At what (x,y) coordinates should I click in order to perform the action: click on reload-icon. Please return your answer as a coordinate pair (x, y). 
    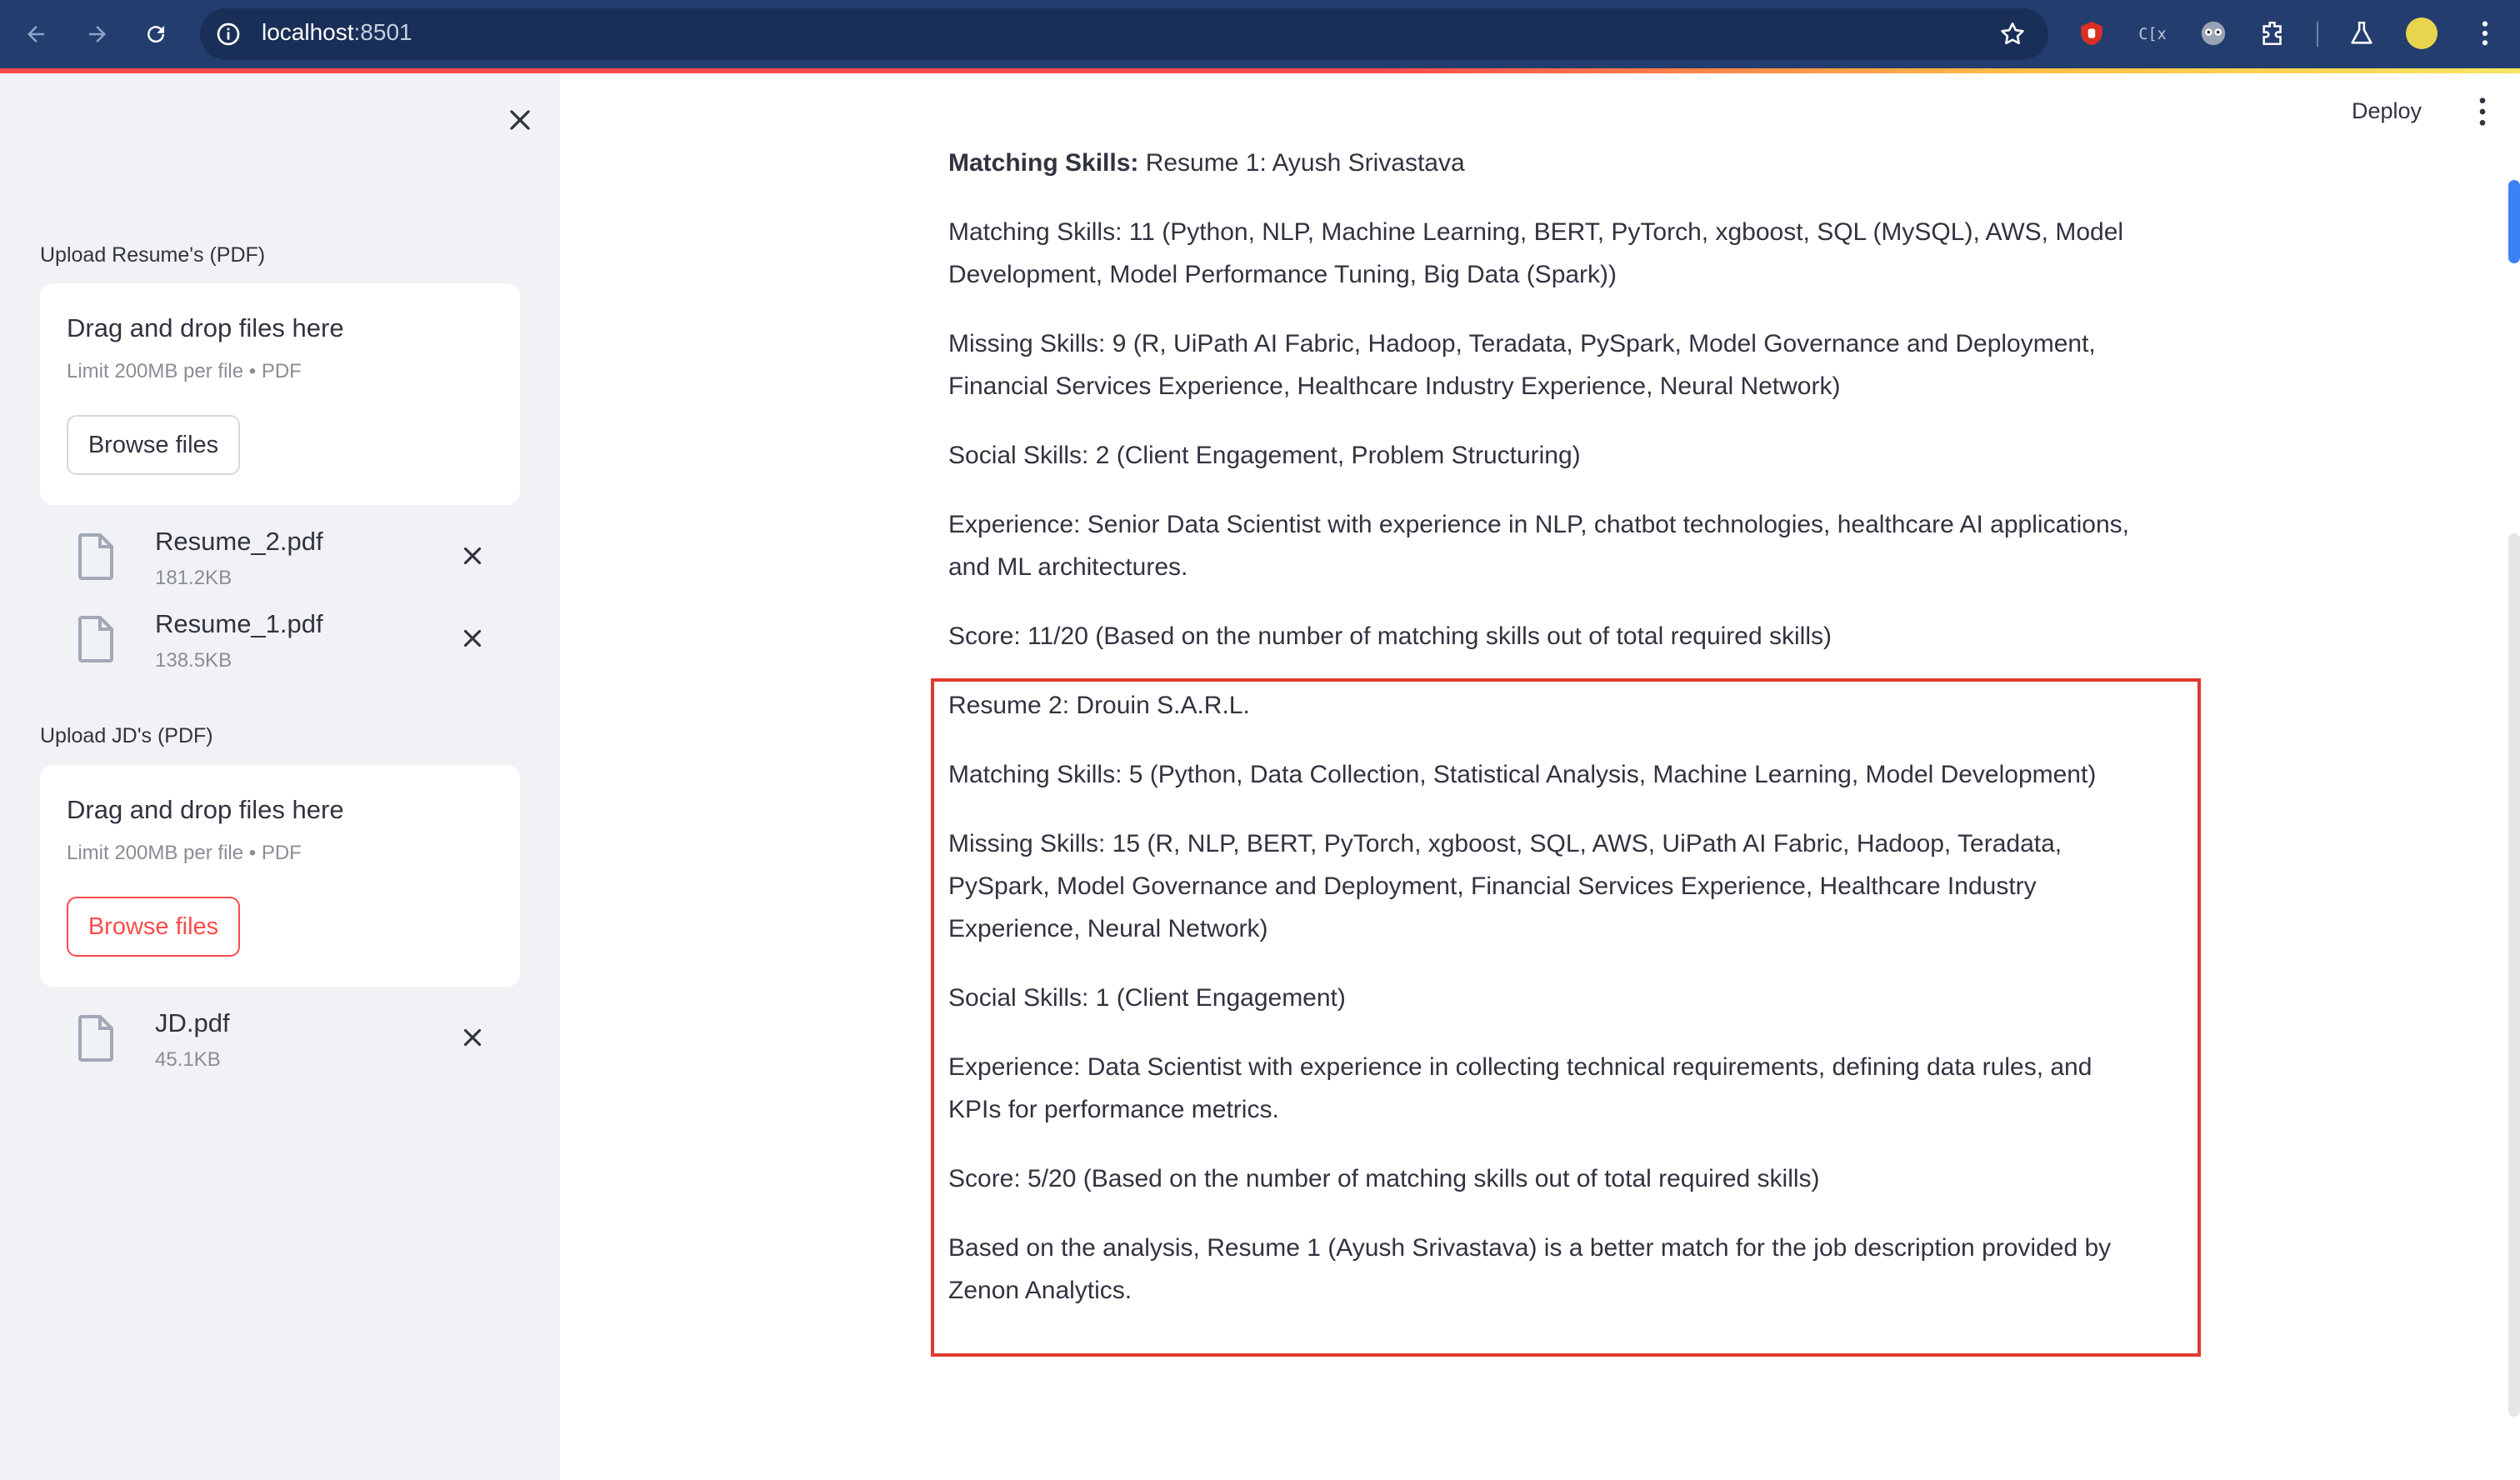
    Looking at the image, I should click on (155, 34).